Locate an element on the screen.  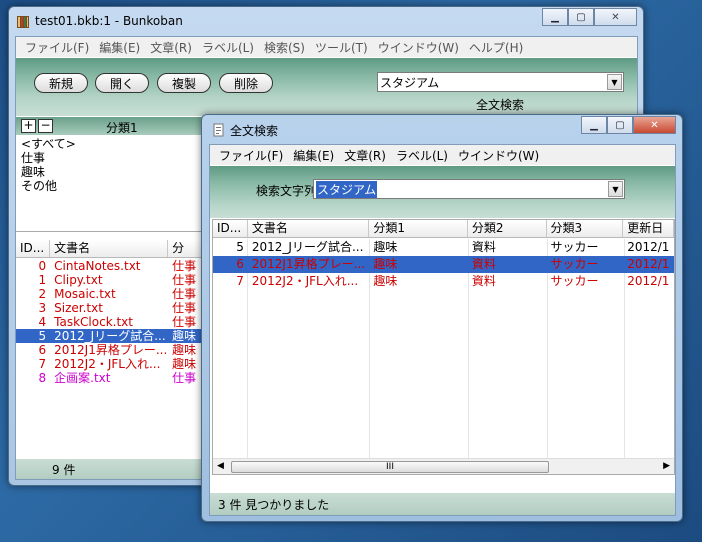
close-icon: ✕ is located at coordinates (615, 17).